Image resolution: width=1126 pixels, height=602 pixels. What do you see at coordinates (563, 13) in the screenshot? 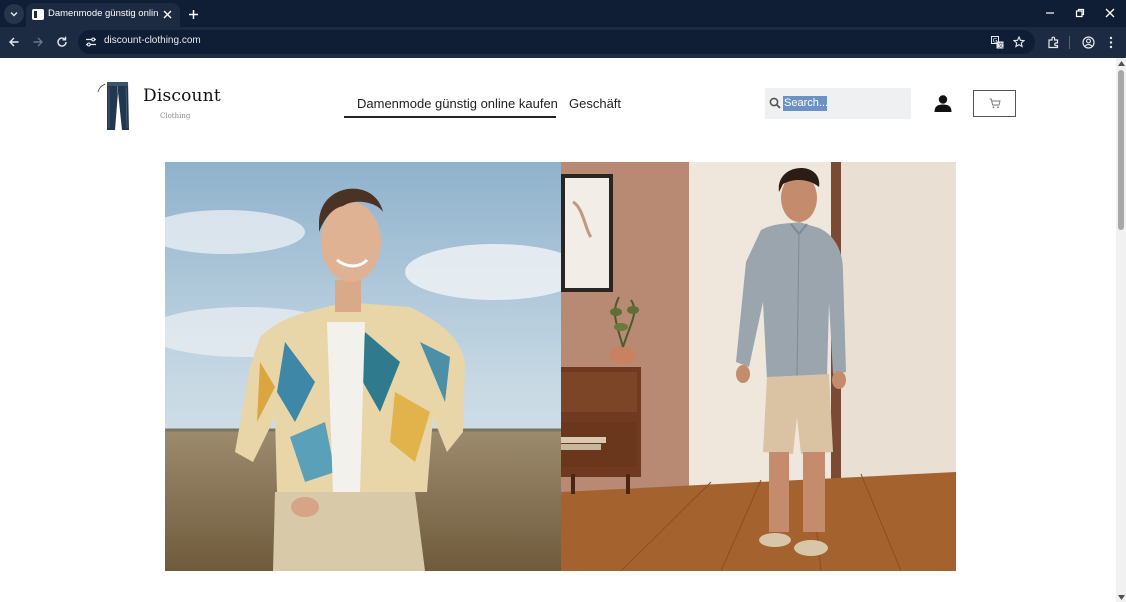
I see `browser-titlebar: Damenmode günstig online kaufen` at bounding box center [563, 13].